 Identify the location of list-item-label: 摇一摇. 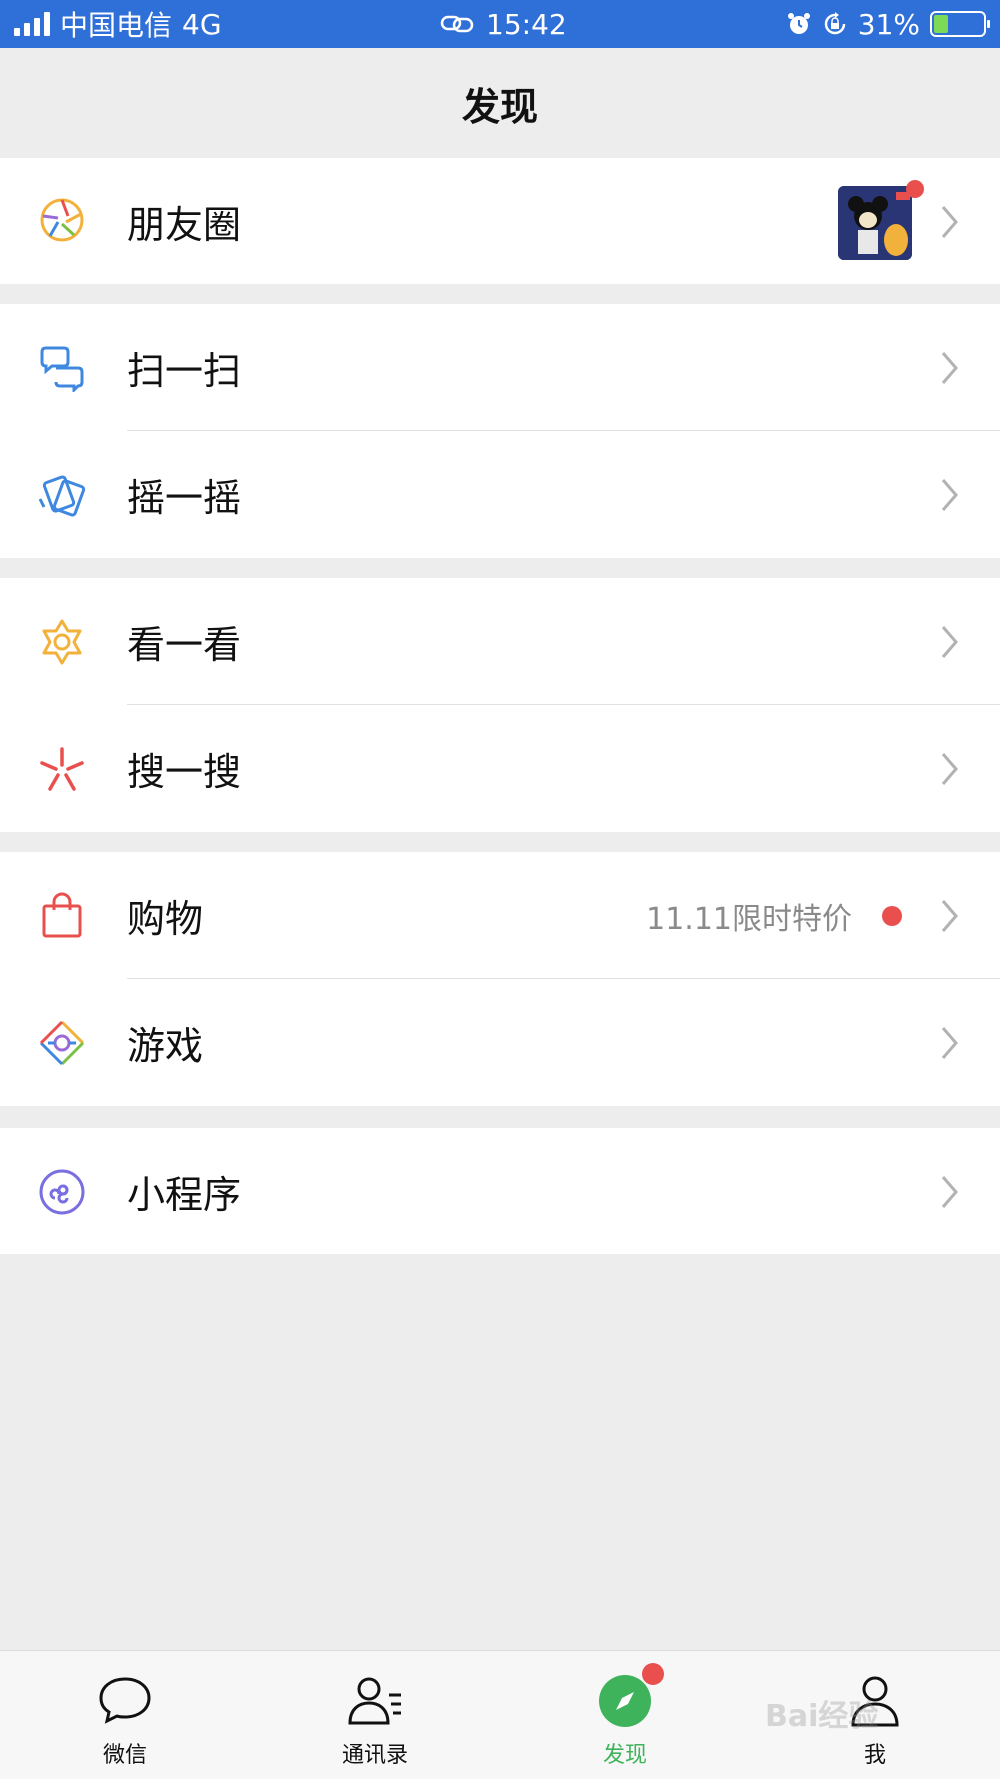
(184, 498).